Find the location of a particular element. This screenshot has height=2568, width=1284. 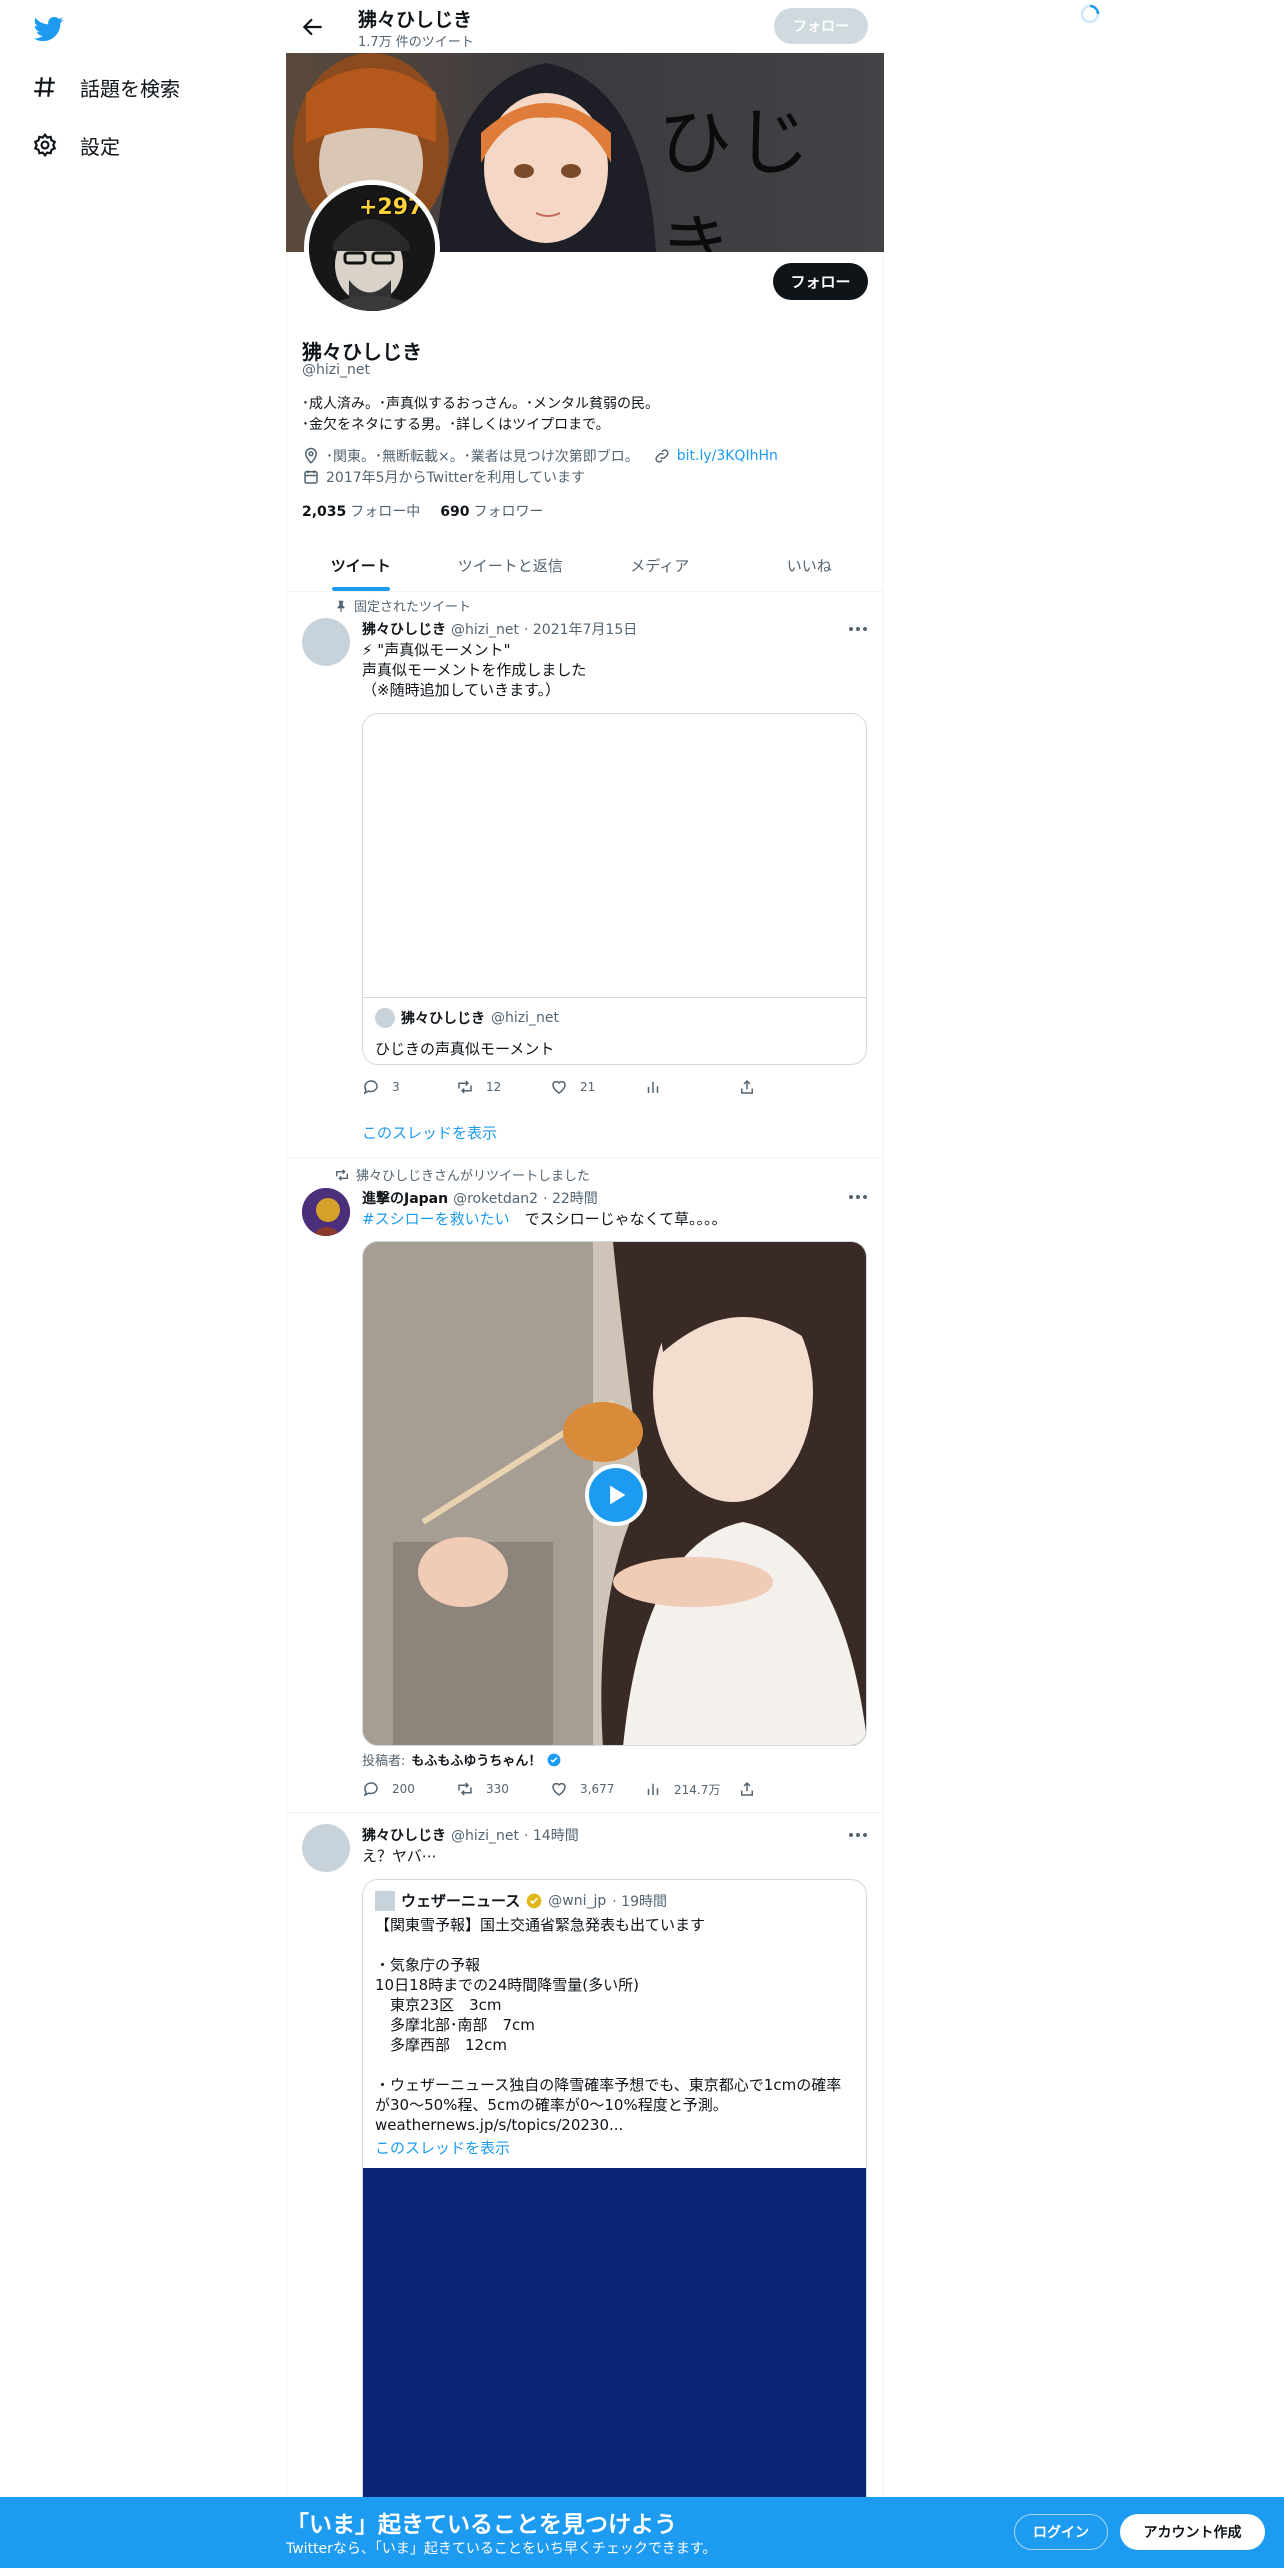

quote-author-name: ウェザーニュース is located at coordinates (460, 1900).